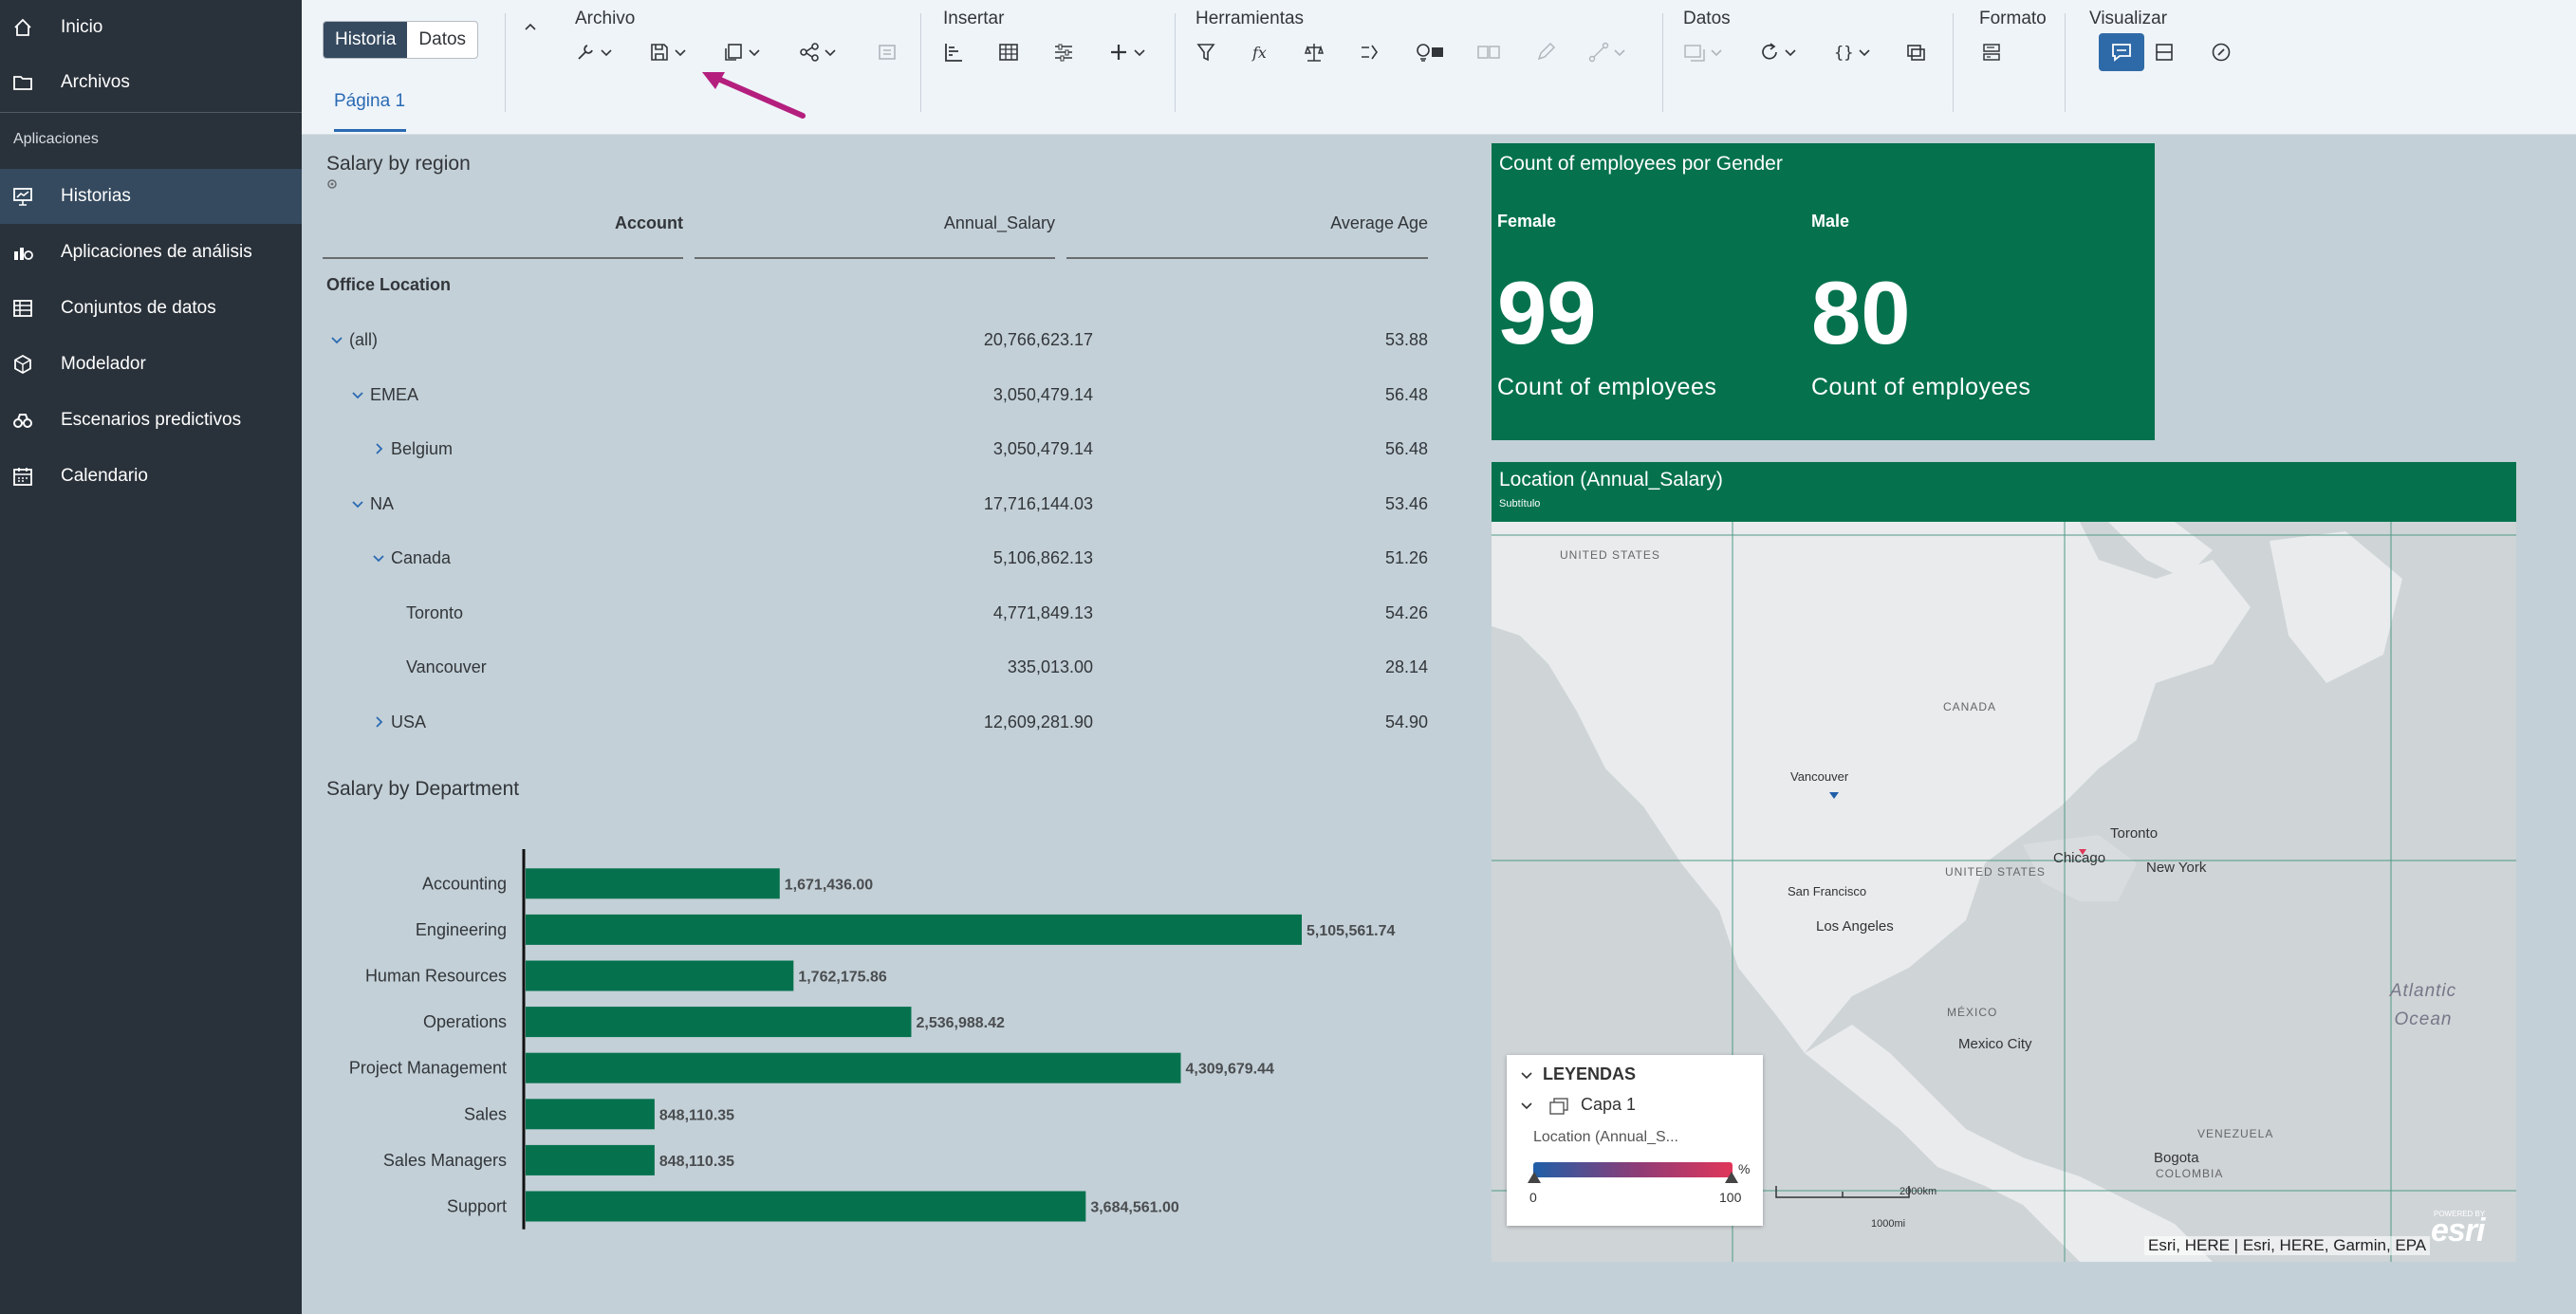 The height and width of the screenshot is (1314, 2576). Describe the element at coordinates (875, 557) in the screenshot. I see `table-row: Canada 5,106,862.13 51.26` at that location.